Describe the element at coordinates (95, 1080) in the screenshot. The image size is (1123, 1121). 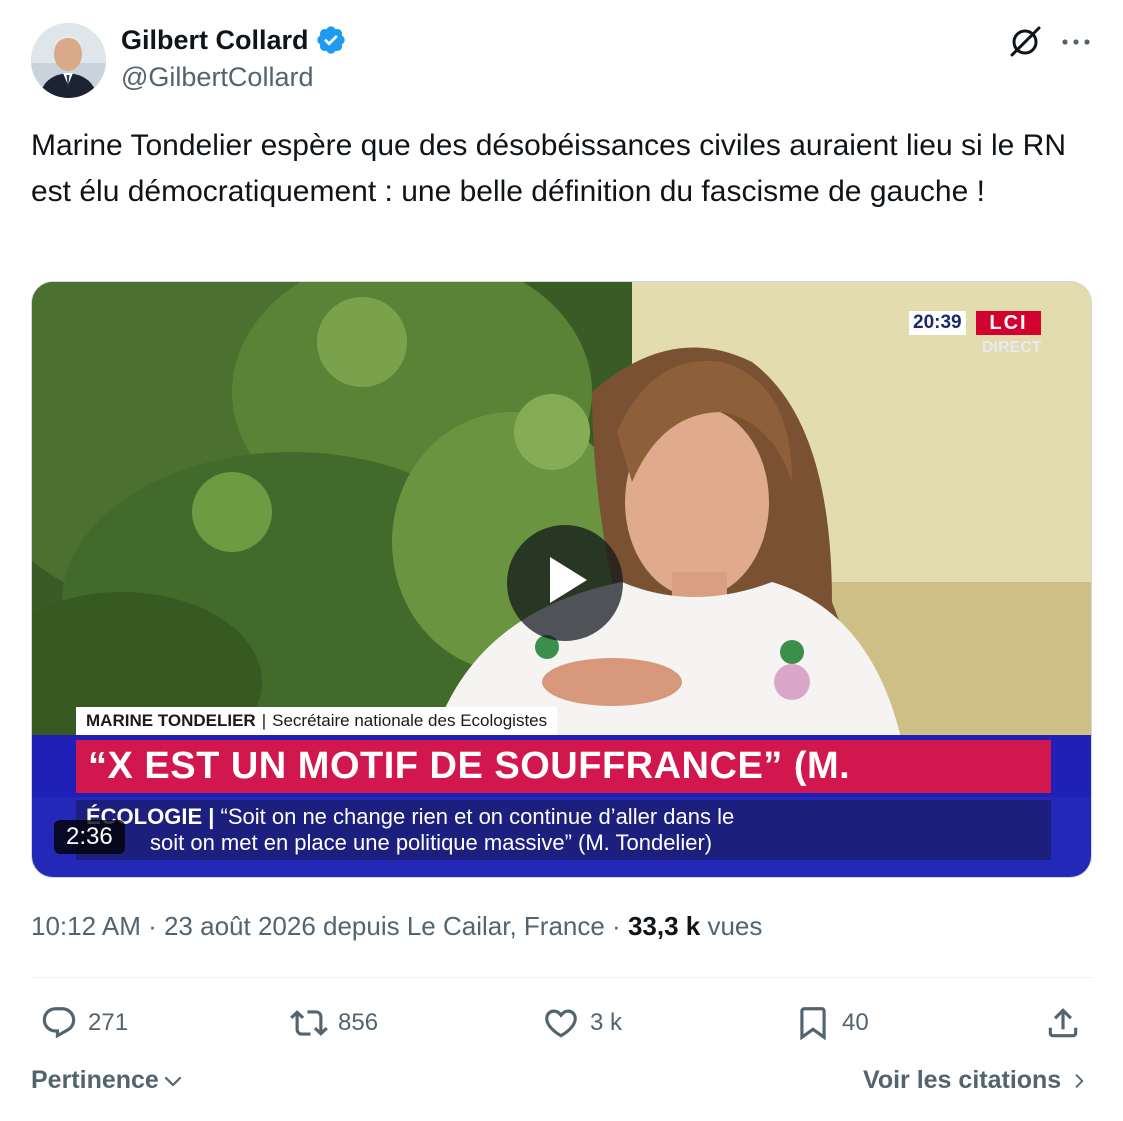
I see `sort-label: Pertinence` at that location.